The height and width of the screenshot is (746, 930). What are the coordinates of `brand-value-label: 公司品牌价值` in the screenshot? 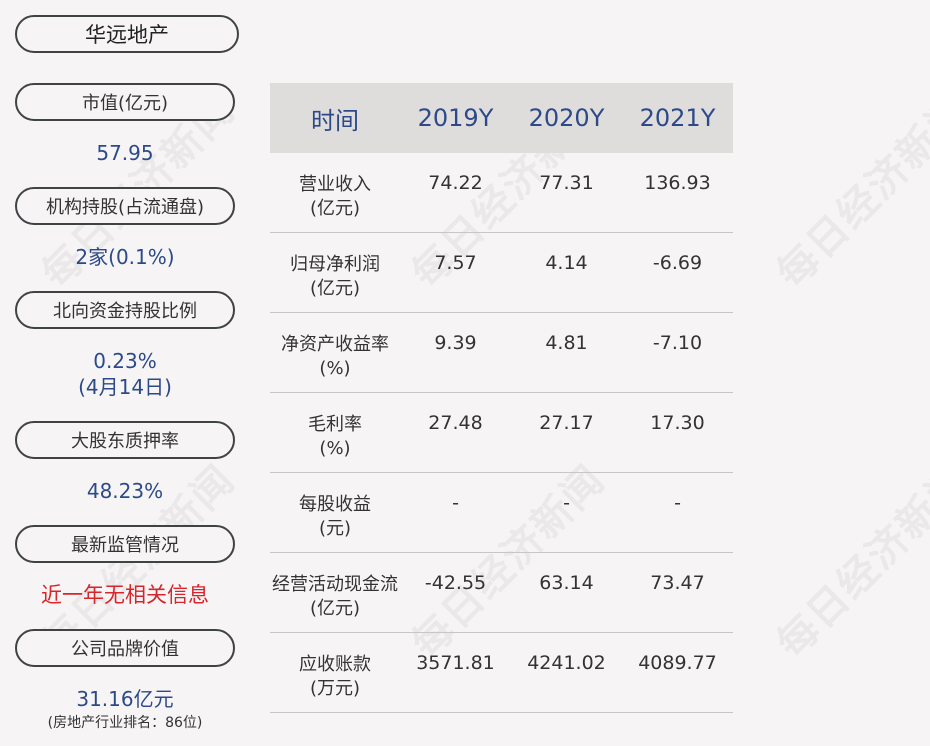 It's located at (125, 648).